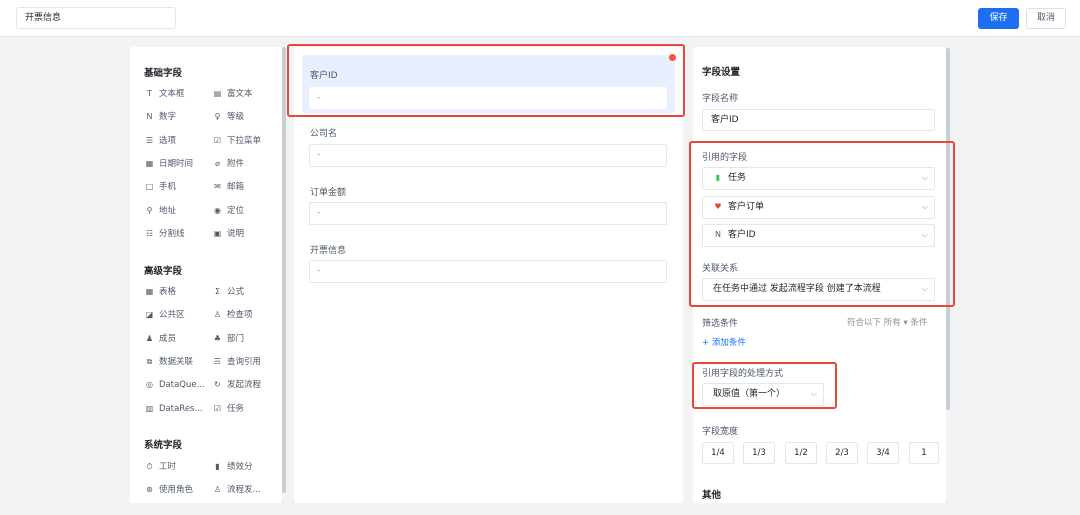 Image resolution: width=1080 pixels, height=515 pixels. Describe the element at coordinates (883, 453) in the screenshot. I see `width-option-button: 3/4` at that location.